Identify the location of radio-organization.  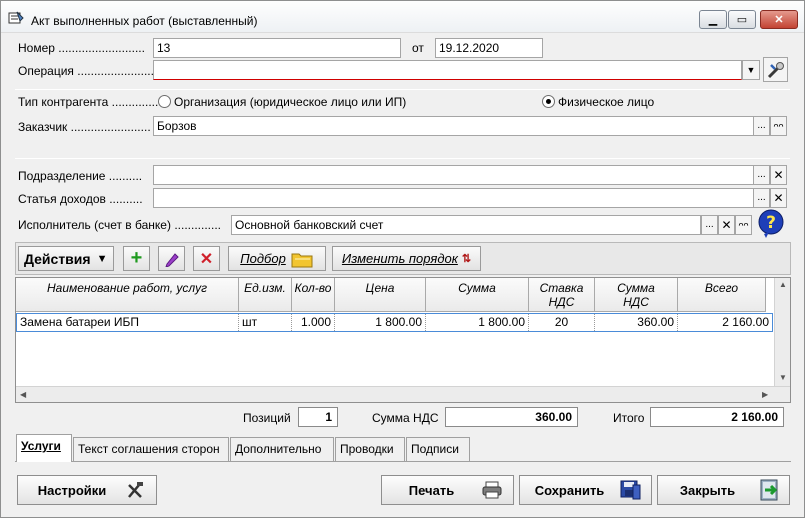
(164, 101).